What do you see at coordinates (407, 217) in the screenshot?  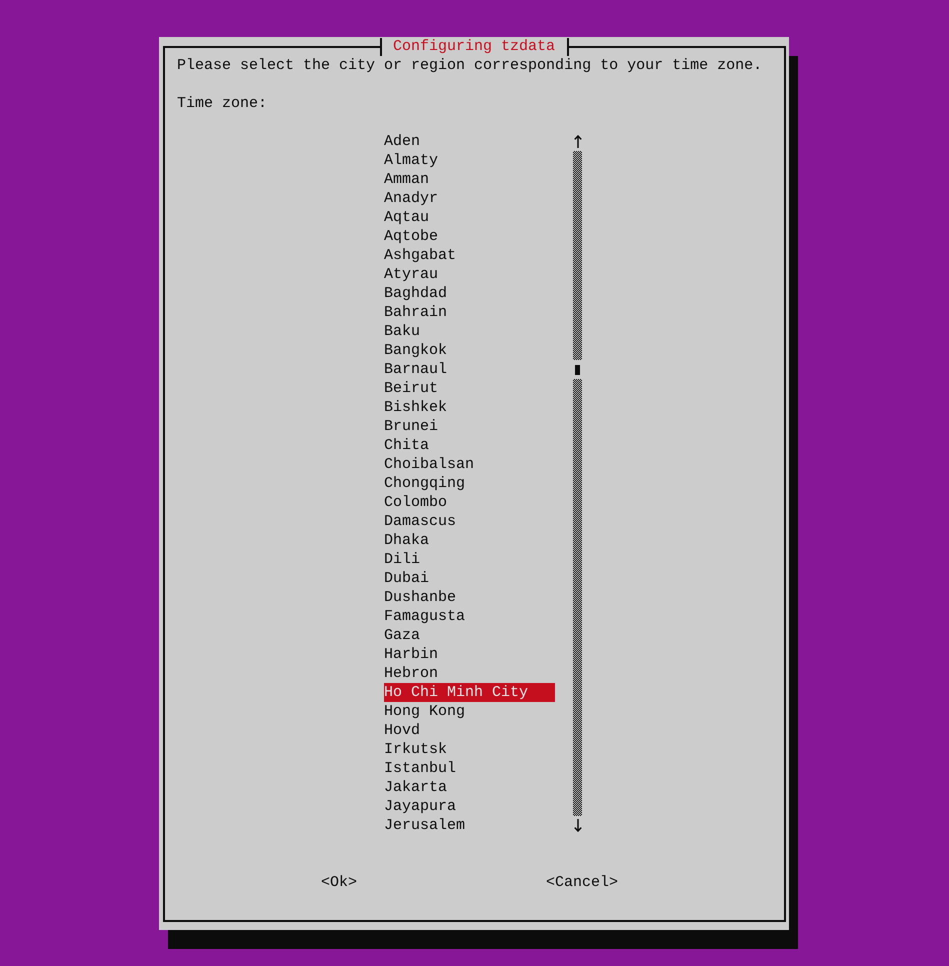 I see `timezone-option: Aqtau` at bounding box center [407, 217].